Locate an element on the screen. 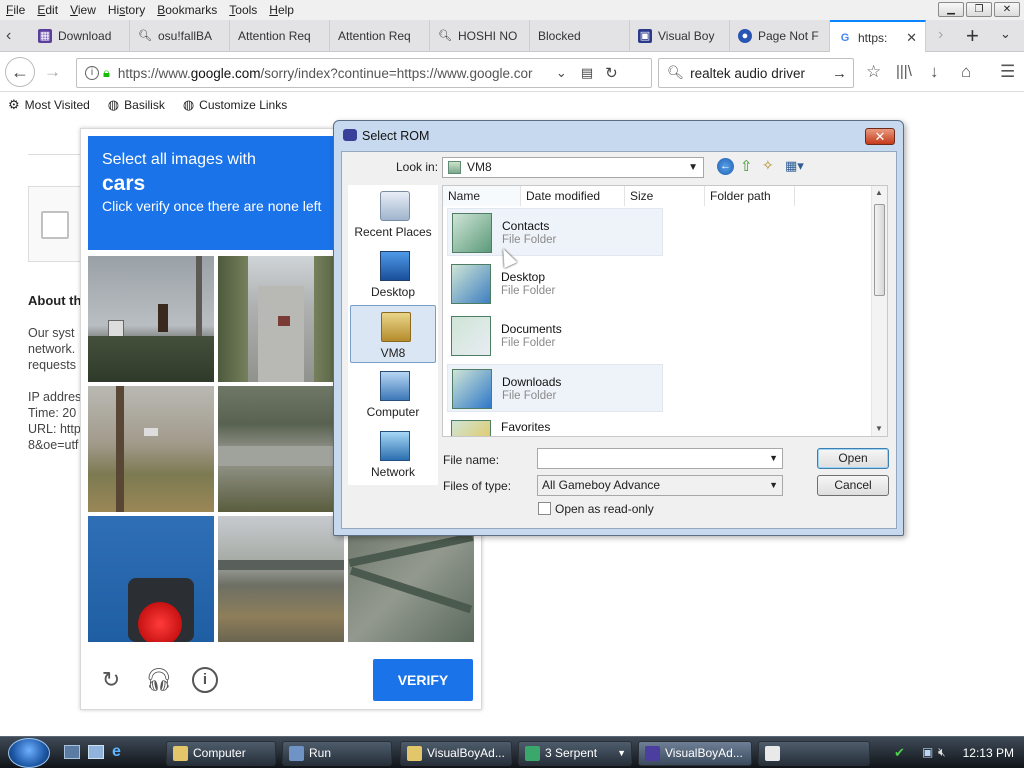 This screenshot has height=768, width=1024. tab-blocked: Blocked is located at coordinates (580, 36).